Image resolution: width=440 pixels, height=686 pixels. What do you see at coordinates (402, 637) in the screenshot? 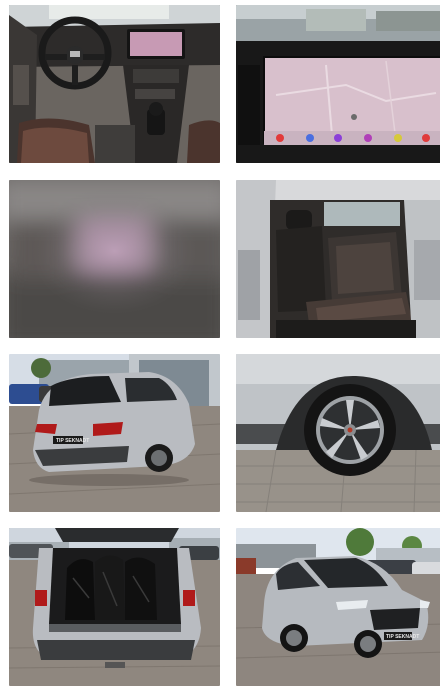
I see `front-plate-text: TIP SEKNADT` at bounding box center [402, 637].